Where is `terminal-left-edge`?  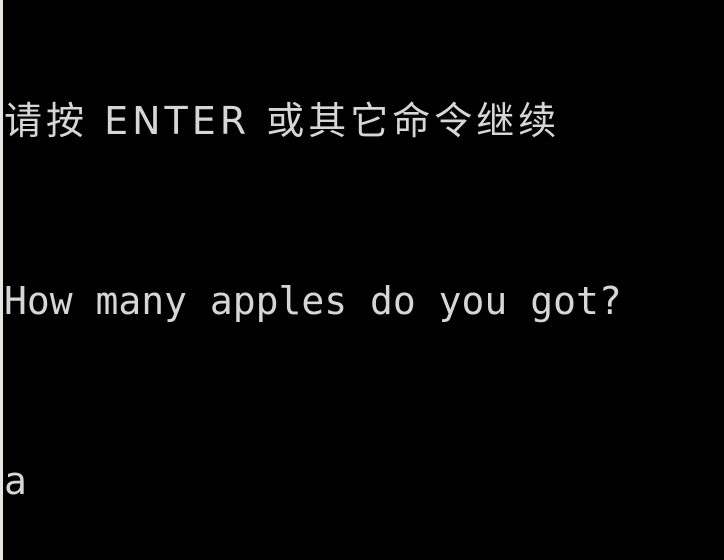 terminal-left-edge is located at coordinates (1, 280).